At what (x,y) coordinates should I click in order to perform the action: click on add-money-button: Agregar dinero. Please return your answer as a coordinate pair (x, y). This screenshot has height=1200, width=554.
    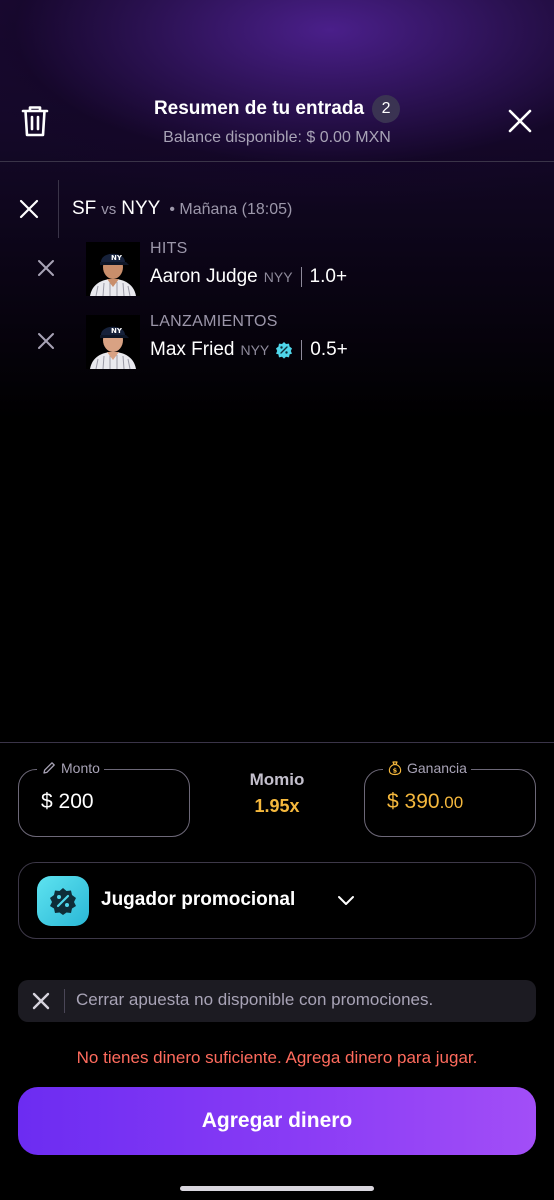
    Looking at the image, I should click on (277, 1121).